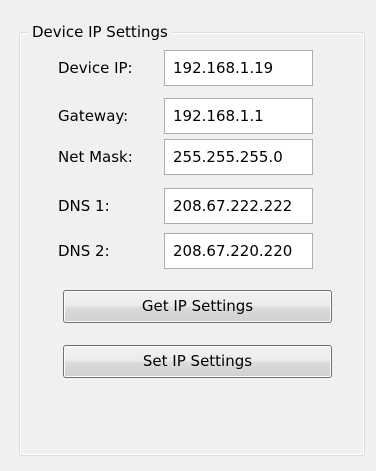 This screenshot has width=376, height=471. I want to click on dns2-field, so click(238, 251).